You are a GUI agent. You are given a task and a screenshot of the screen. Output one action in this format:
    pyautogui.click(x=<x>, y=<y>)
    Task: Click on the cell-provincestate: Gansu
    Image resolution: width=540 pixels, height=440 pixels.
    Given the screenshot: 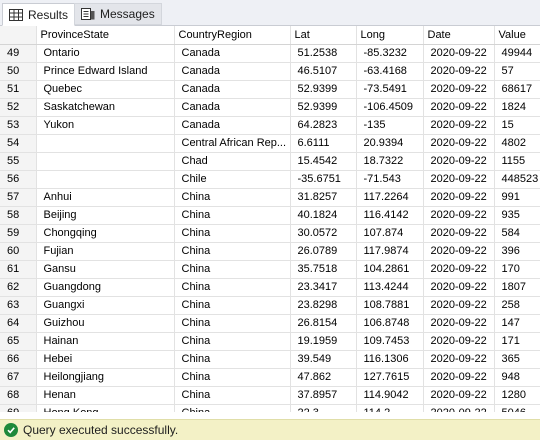 What is the action you would take?
    pyautogui.click(x=105, y=269)
    